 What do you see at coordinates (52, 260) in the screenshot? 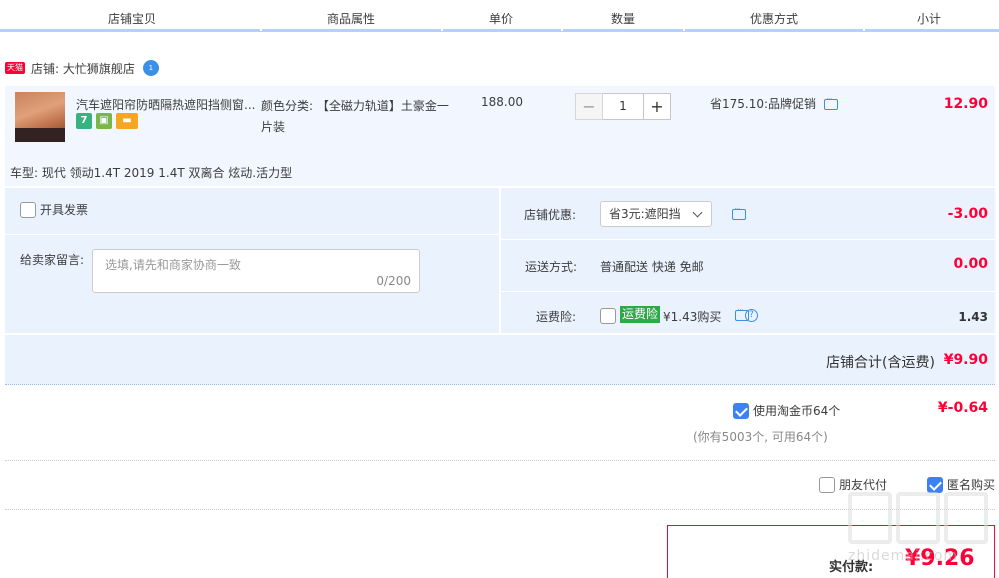
I see `message-label: 给卖家留言:` at bounding box center [52, 260].